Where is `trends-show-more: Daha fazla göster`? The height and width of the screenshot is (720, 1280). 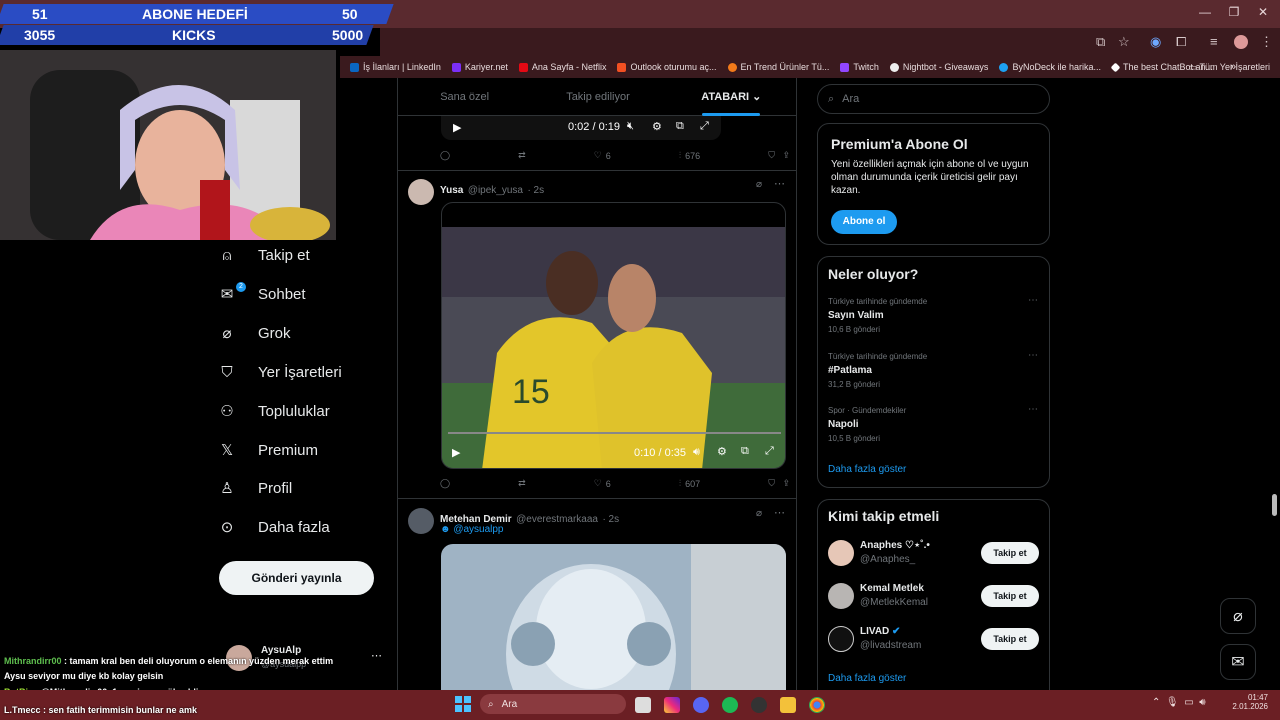 trends-show-more: Daha fazla göster is located at coordinates (867, 469).